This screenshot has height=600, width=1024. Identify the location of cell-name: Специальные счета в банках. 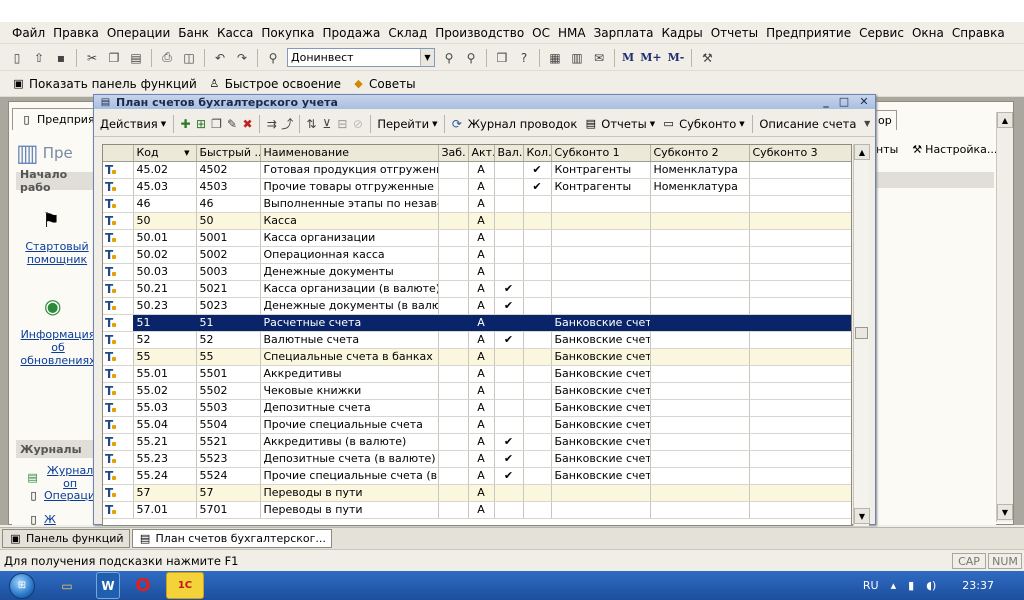
(349, 357).